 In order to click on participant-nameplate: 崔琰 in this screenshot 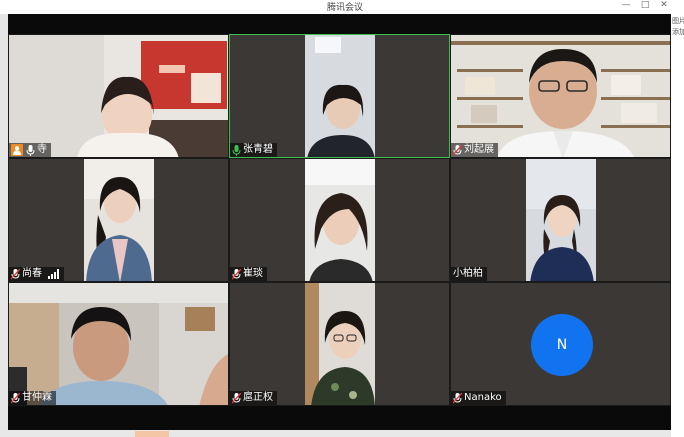, I will do `click(248, 274)`.